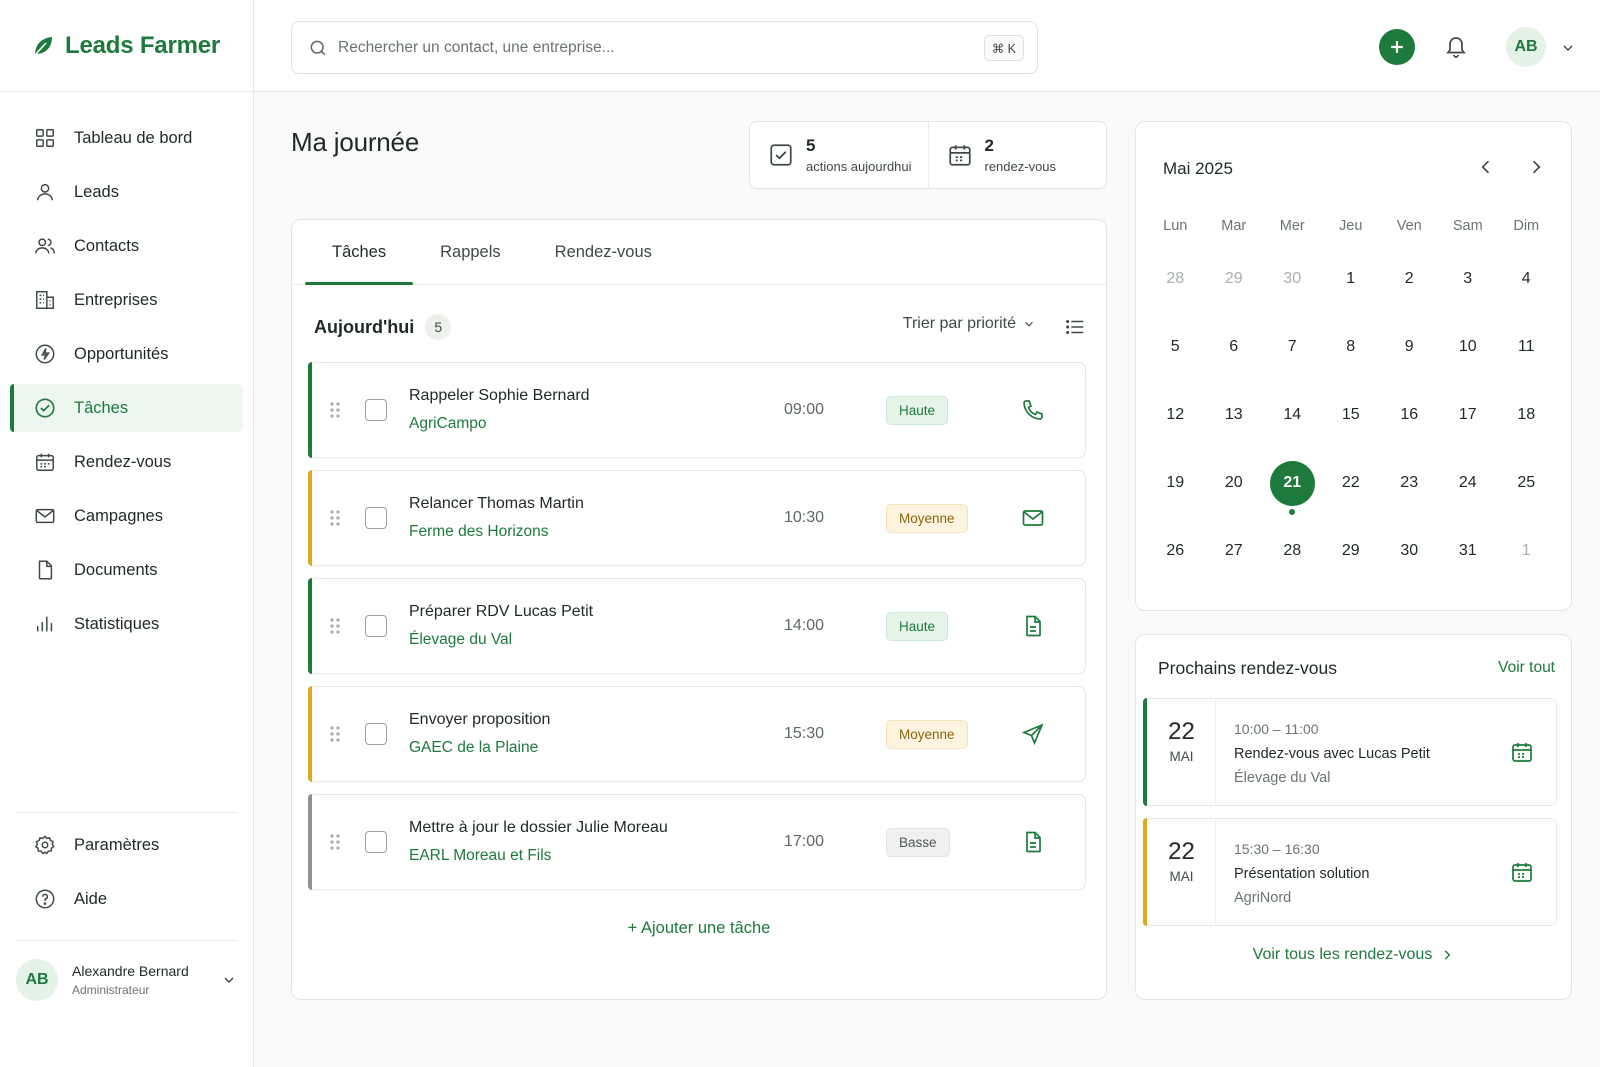 Image resolution: width=1600 pixels, height=1067 pixels. Describe the element at coordinates (1234, 551) in the screenshot. I see `calendar-day: 27` at that location.